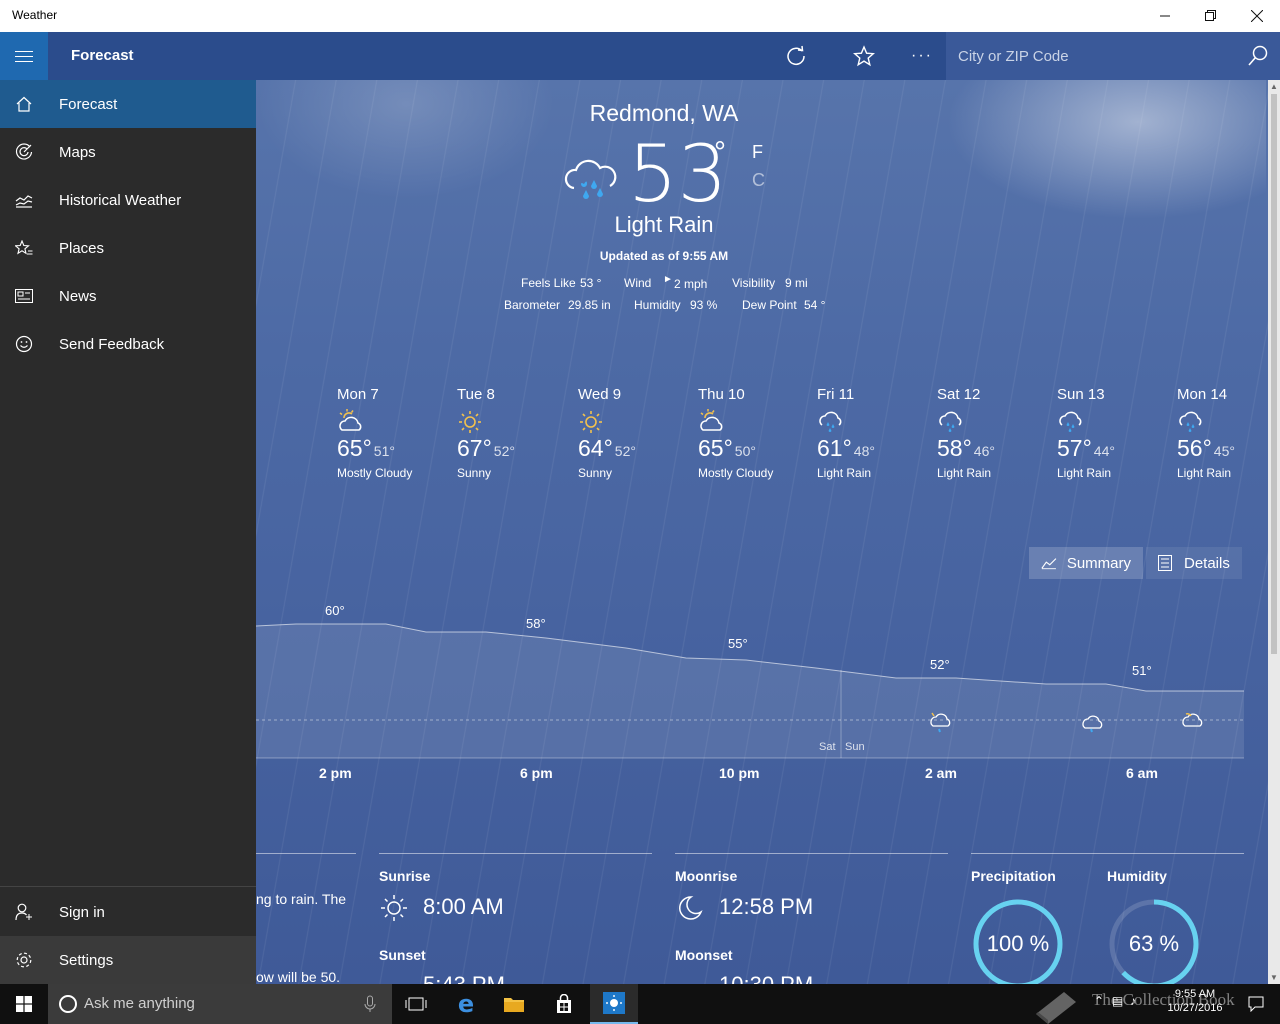 This screenshot has width=1280, height=1024. Describe the element at coordinates (1165, 16) in the screenshot. I see `minimize-button` at that location.